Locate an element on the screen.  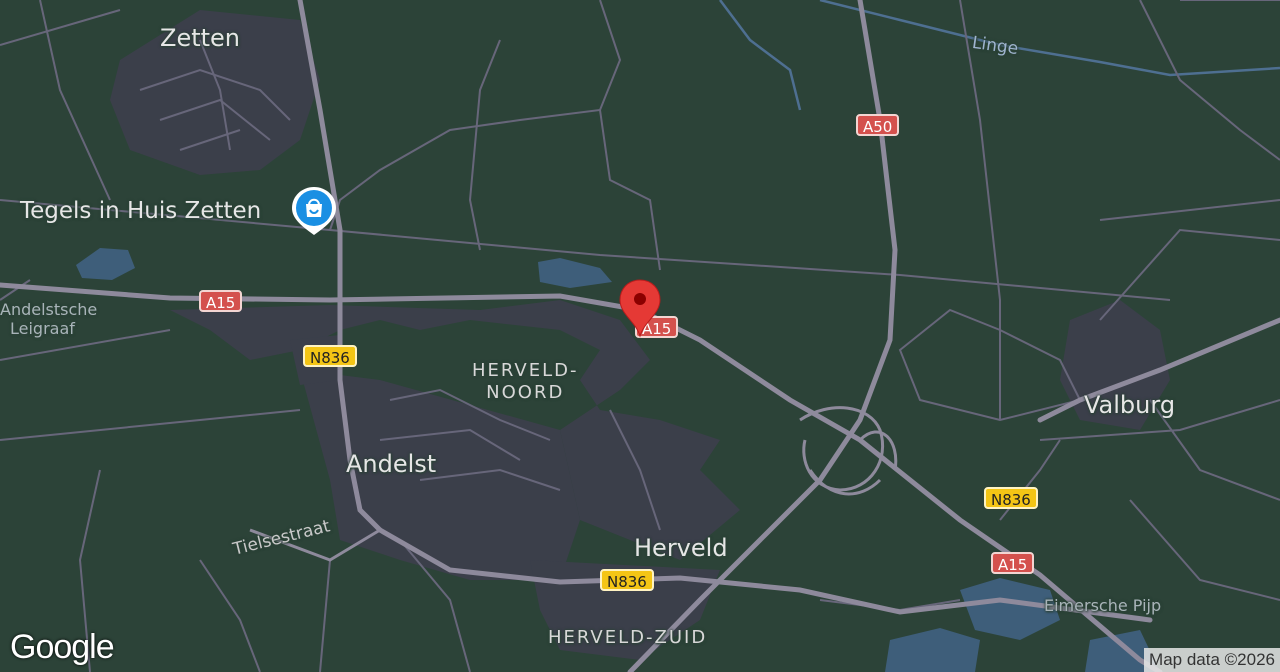
area-label-herveld-noord: HERVELD- NOORD is located at coordinates (525, 382).